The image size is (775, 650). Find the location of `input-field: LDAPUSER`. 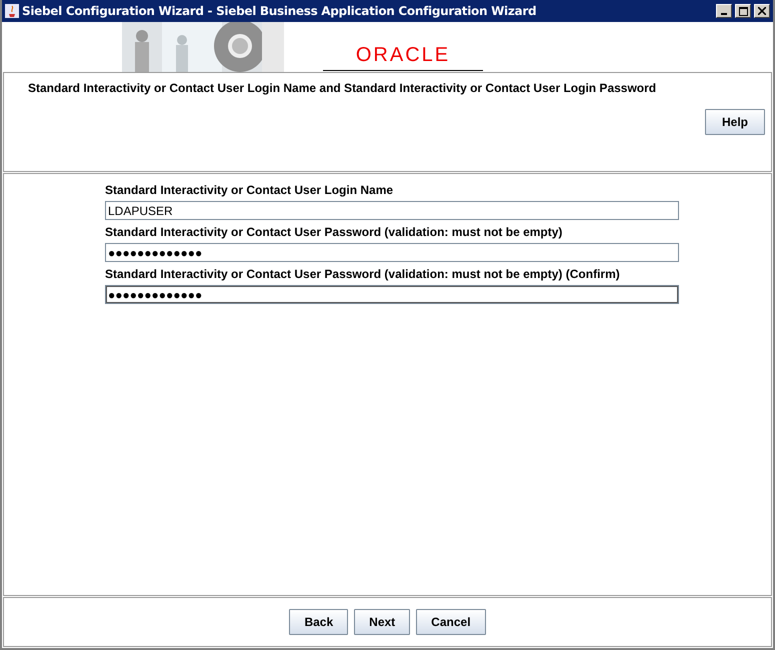

input-field: LDAPUSER is located at coordinates (392, 210).